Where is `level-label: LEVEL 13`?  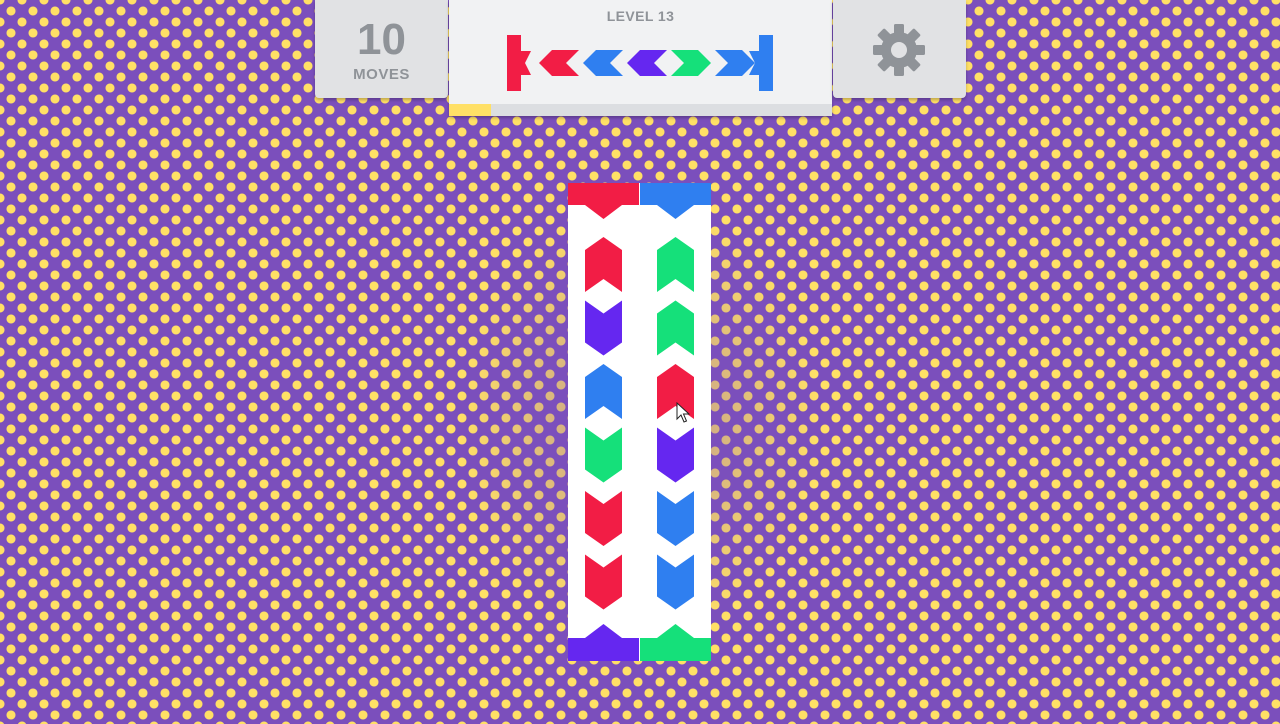
level-label: LEVEL 13 is located at coordinates (640, 16).